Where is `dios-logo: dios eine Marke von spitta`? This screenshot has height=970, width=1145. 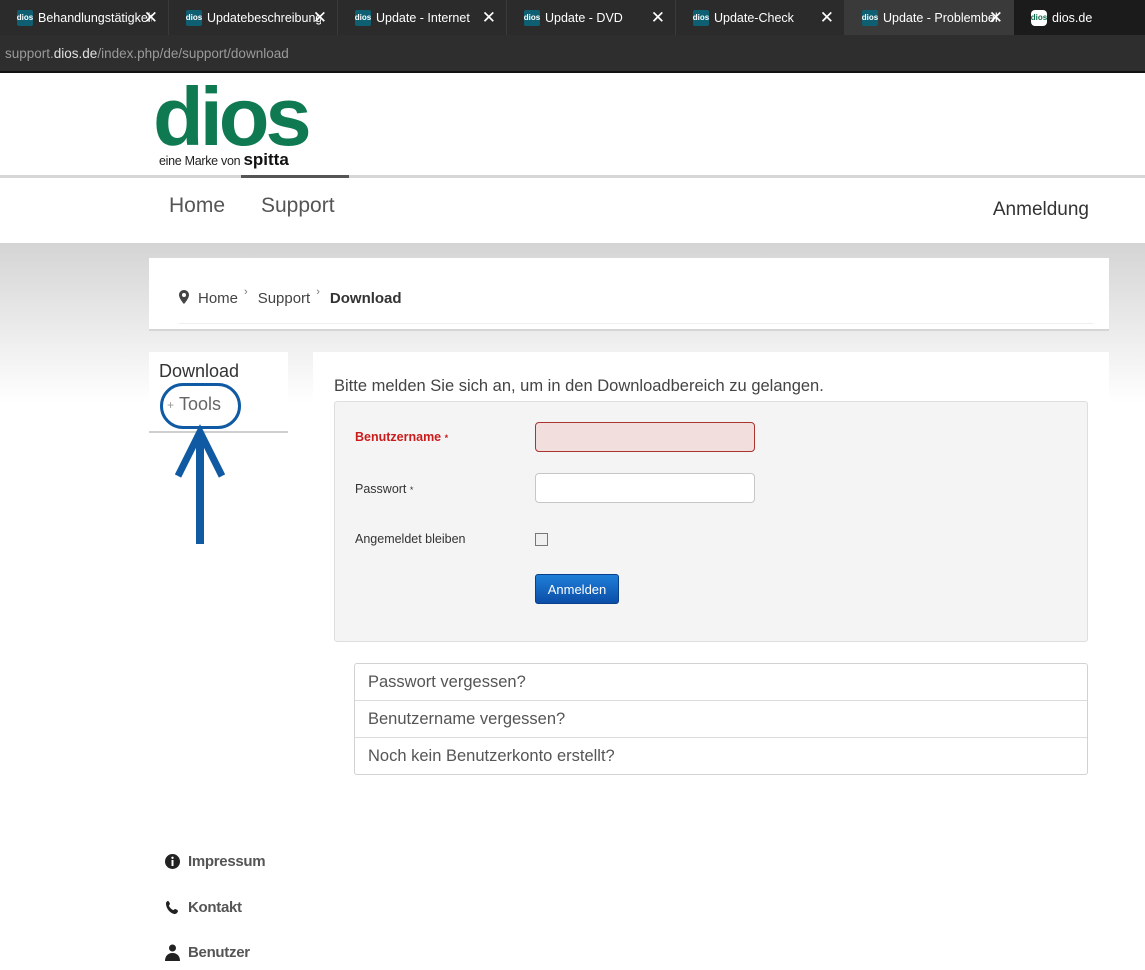
dios-logo: dios eine Marke von spitta is located at coordinates (231, 123).